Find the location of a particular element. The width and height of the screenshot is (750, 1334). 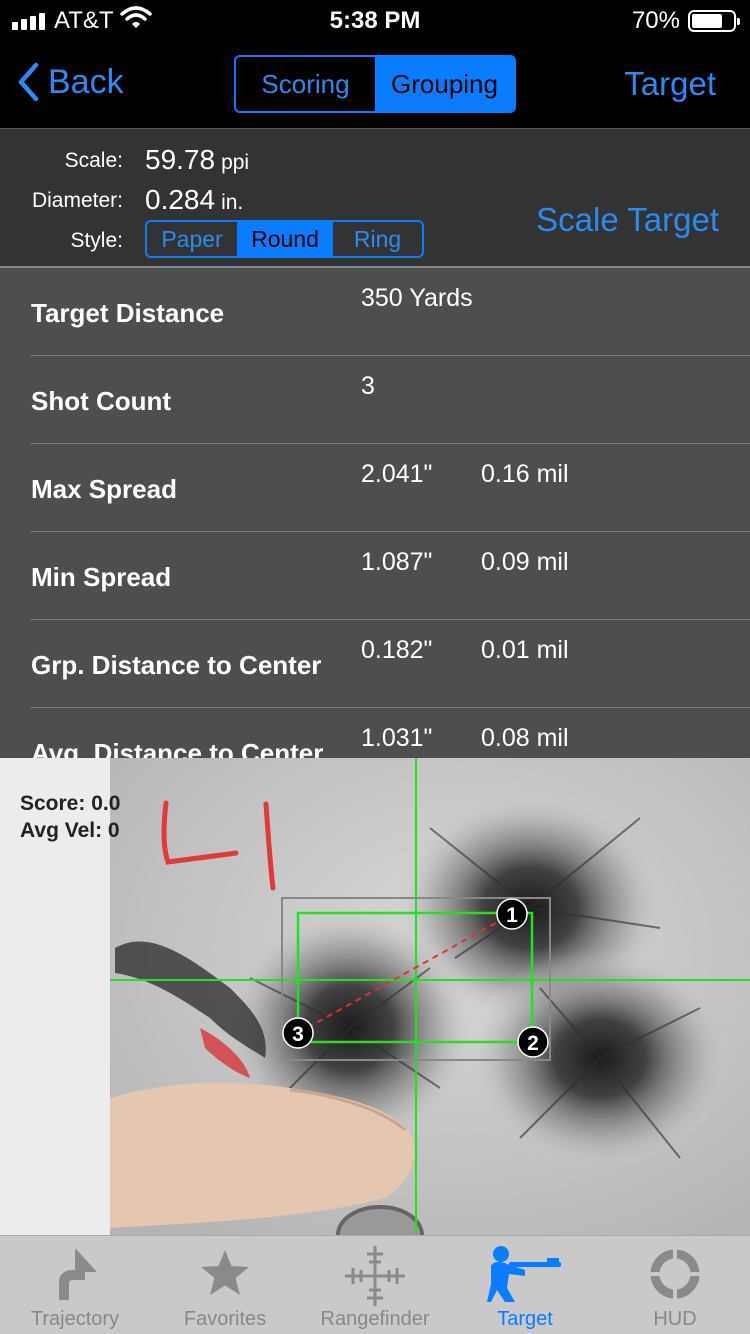

trajectory-icon is located at coordinates (75, 1276).